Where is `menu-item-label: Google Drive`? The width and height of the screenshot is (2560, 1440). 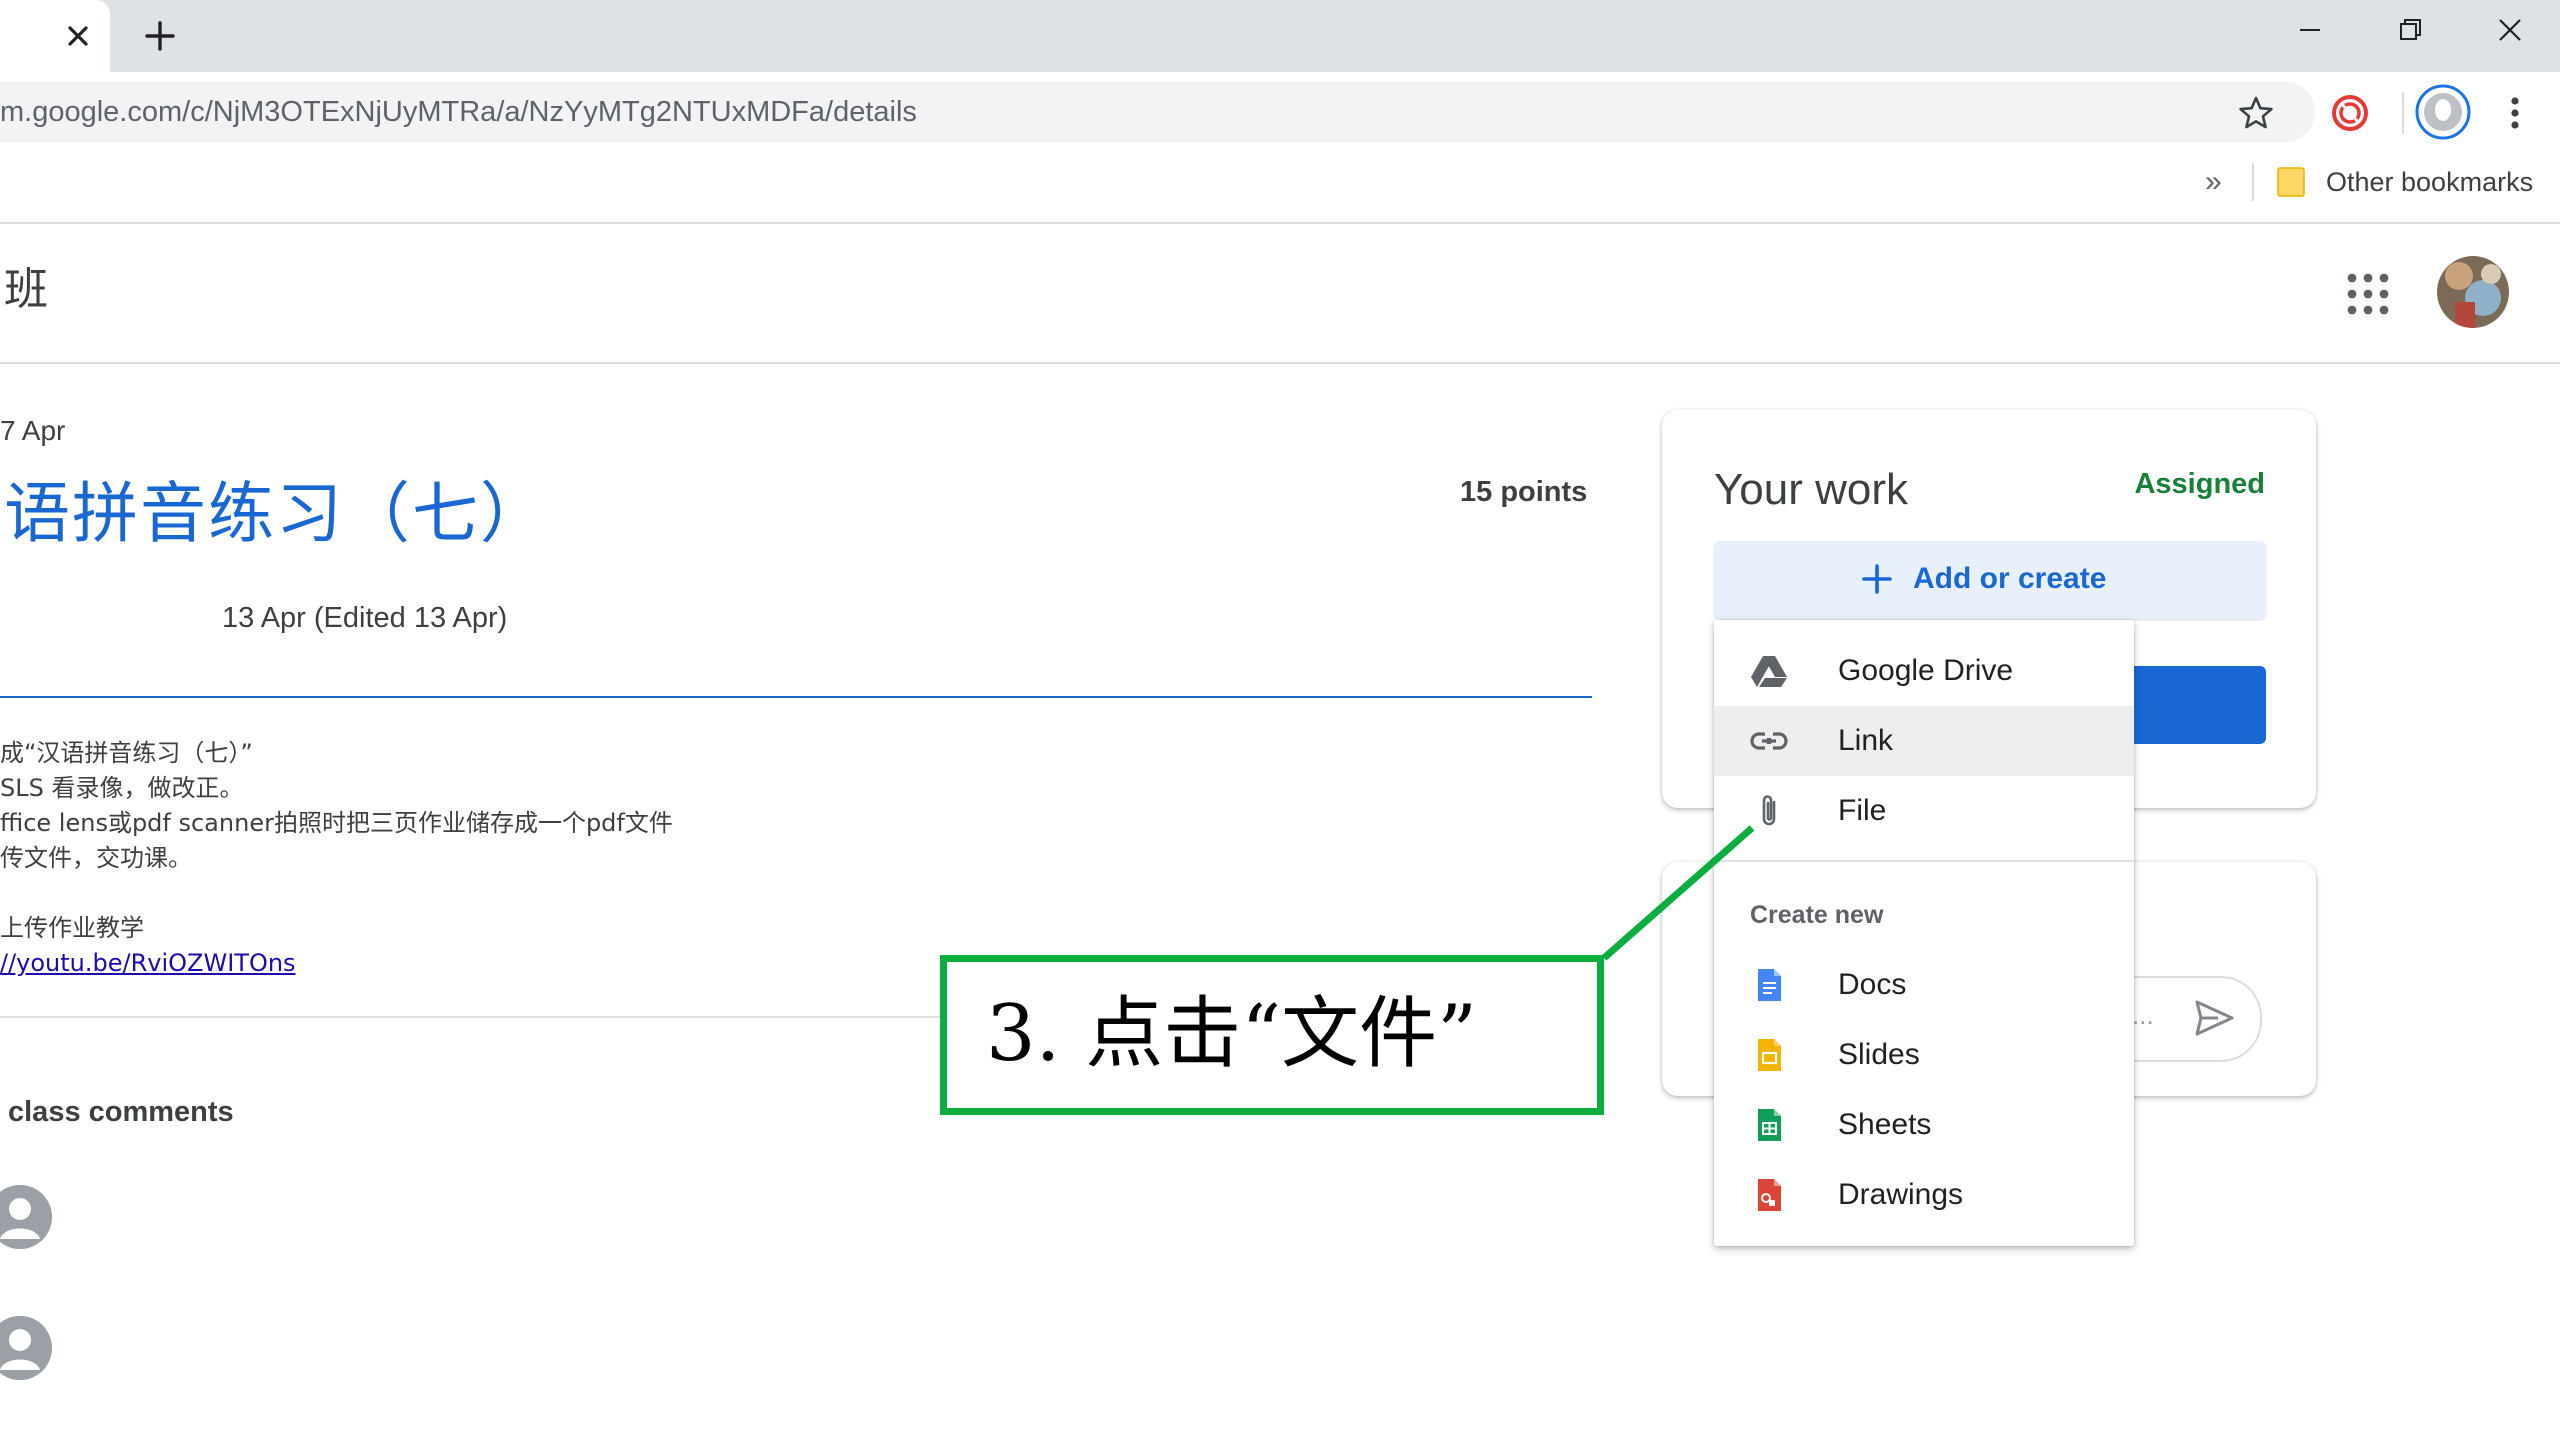 menu-item-label: Google Drive is located at coordinates (1926, 670).